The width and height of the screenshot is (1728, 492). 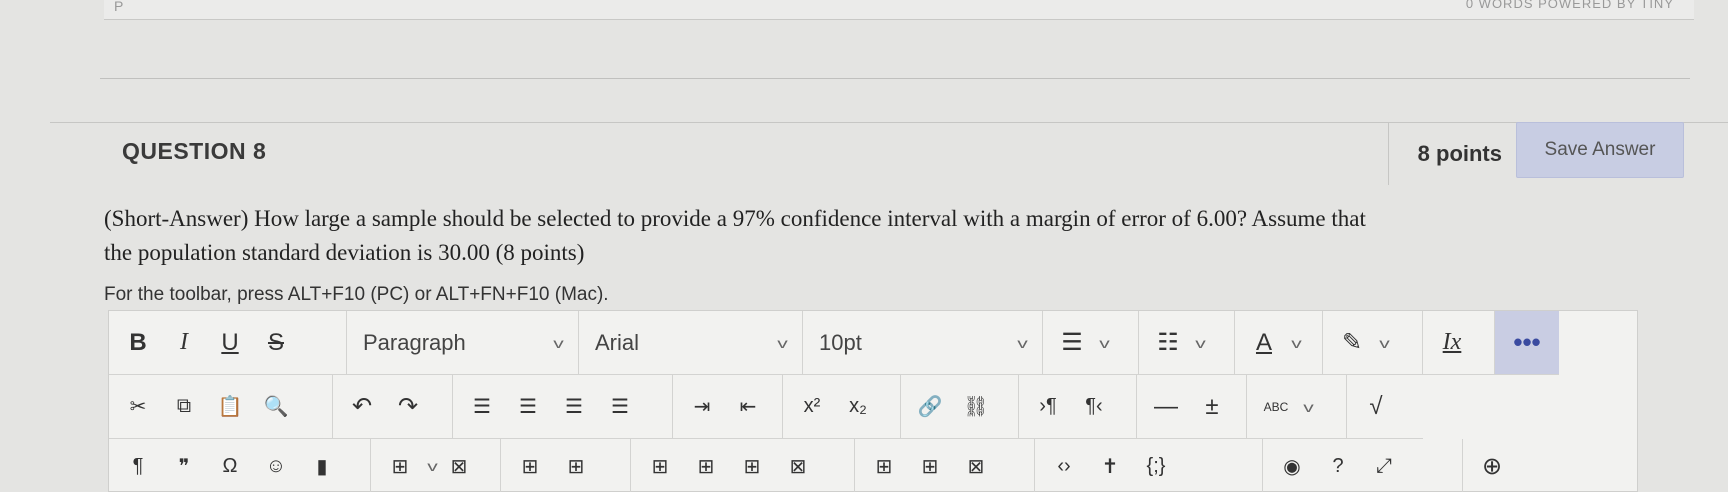 What do you see at coordinates (184, 407) in the screenshot?
I see `copy-icon: ⧉` at bounding box center [184, 407].